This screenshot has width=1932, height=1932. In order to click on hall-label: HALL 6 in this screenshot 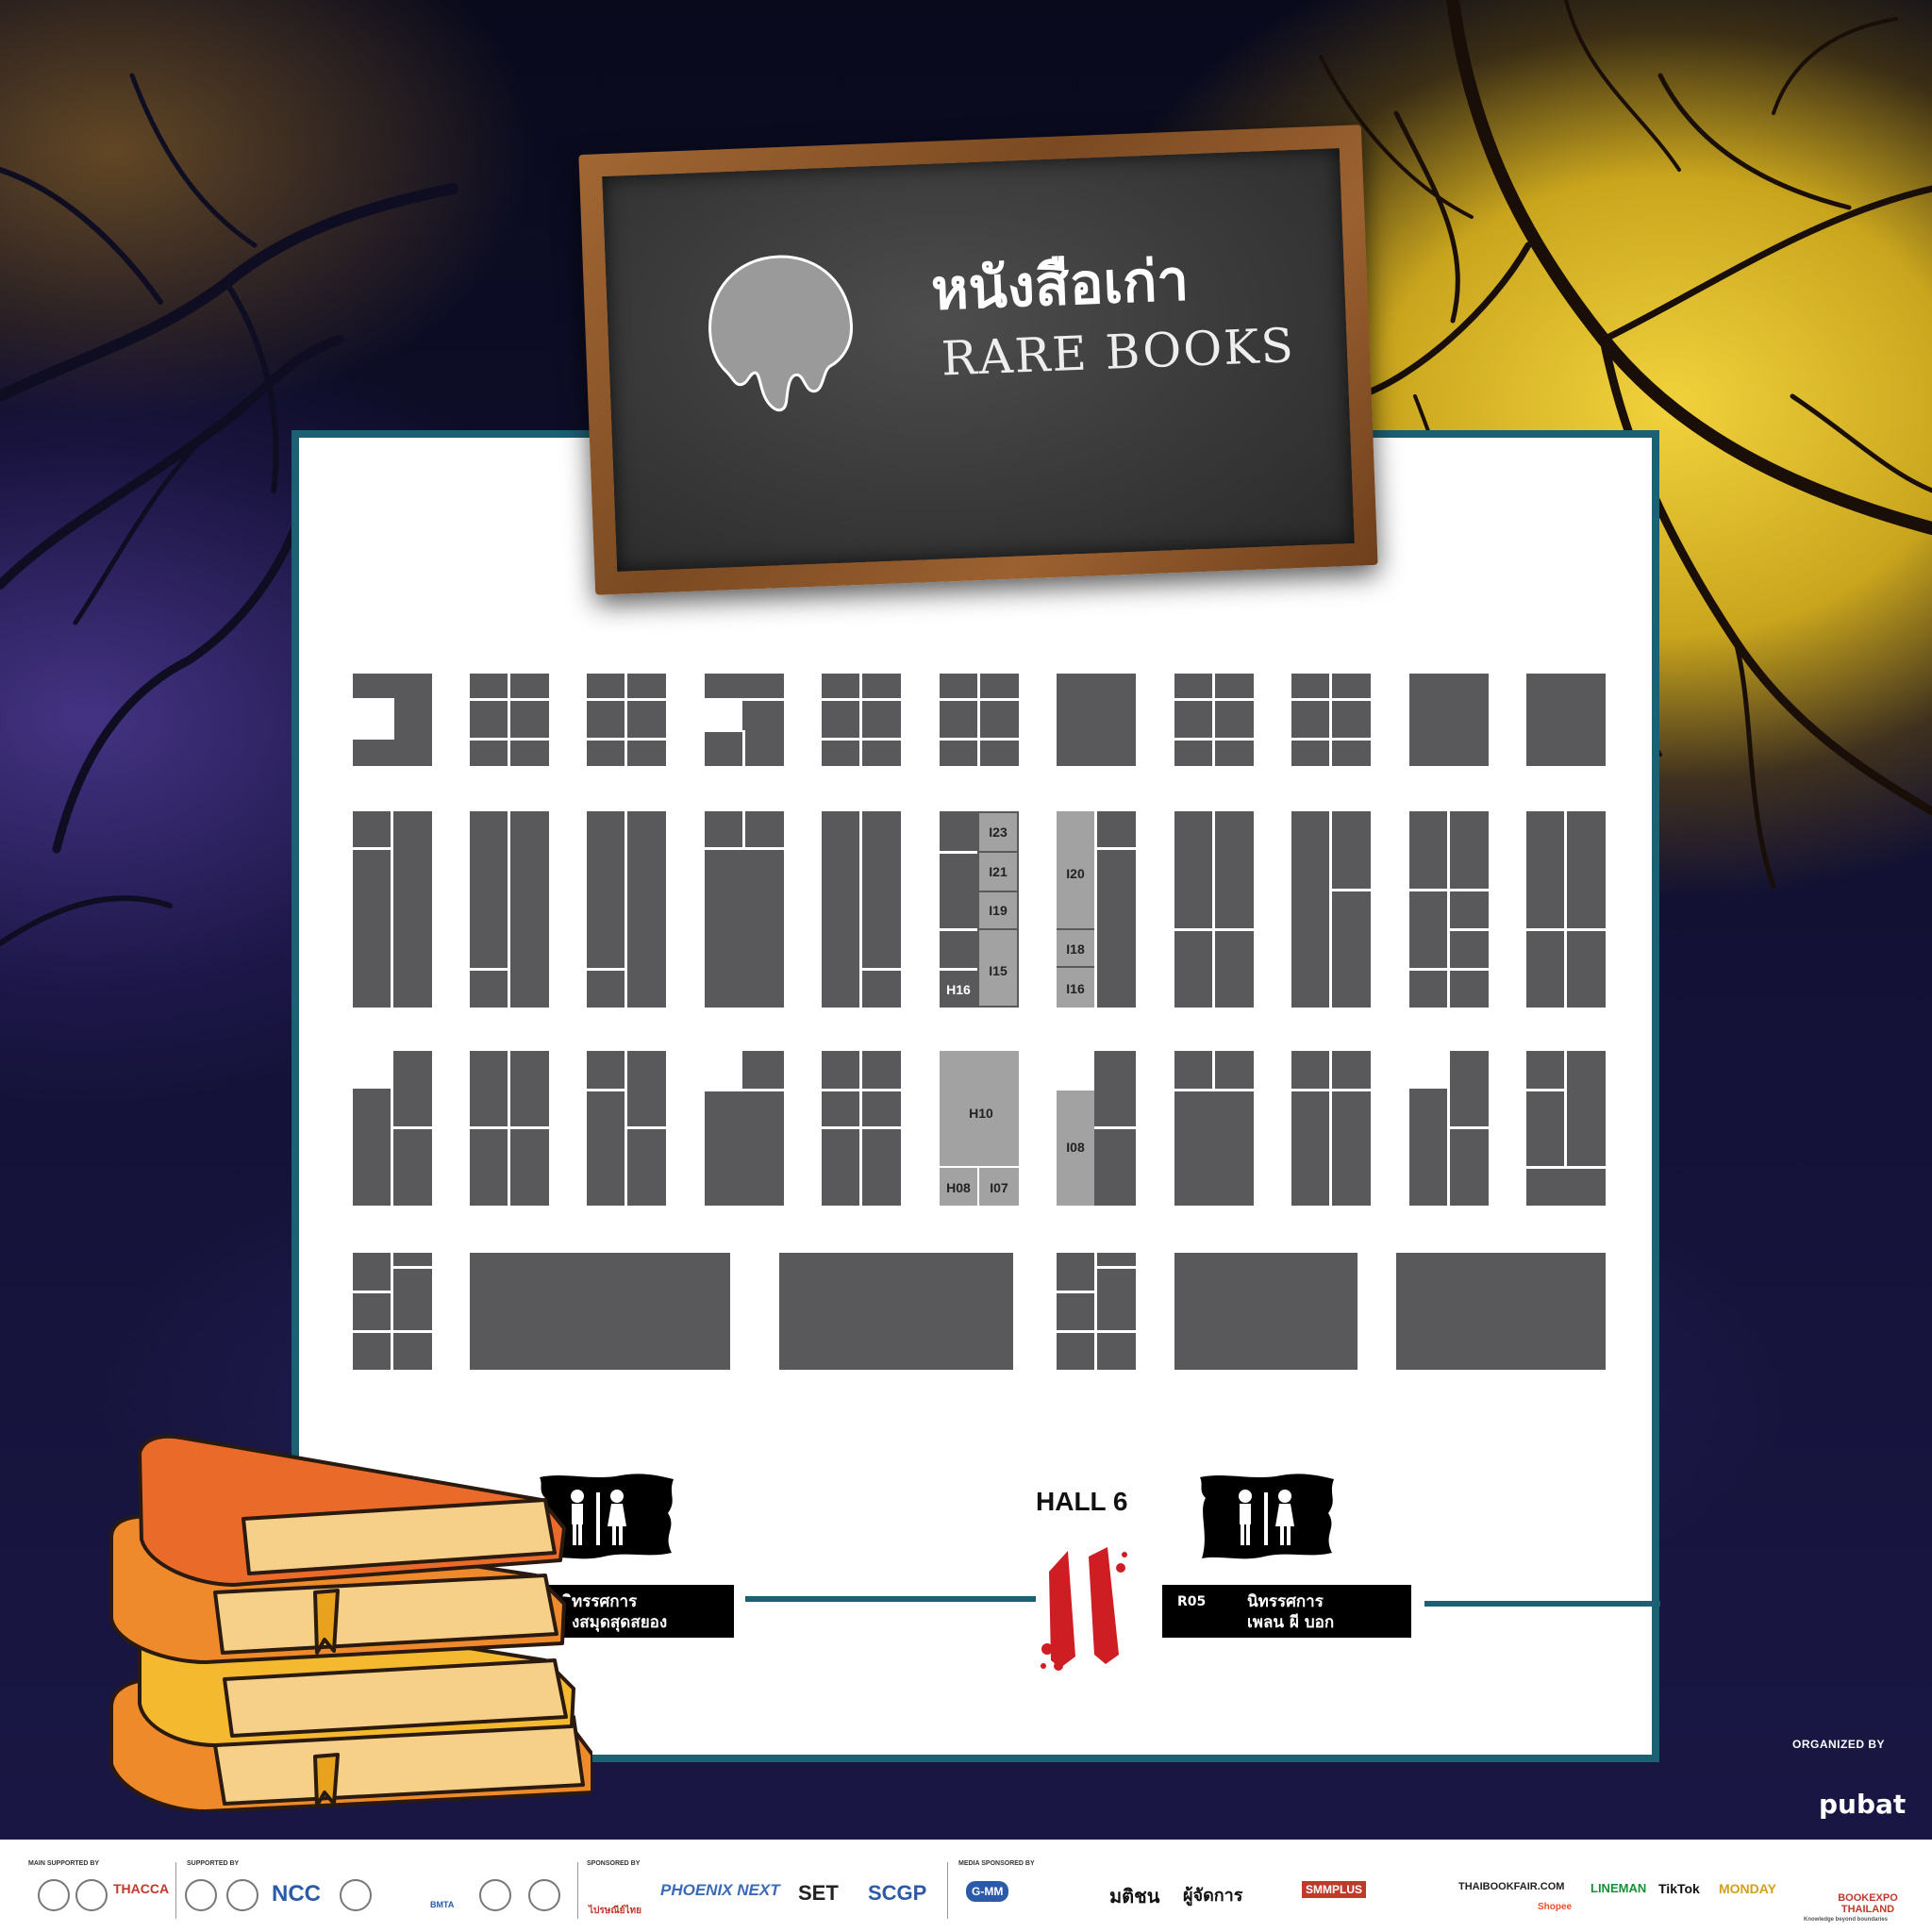, I will do `click(1082, 1501)`.